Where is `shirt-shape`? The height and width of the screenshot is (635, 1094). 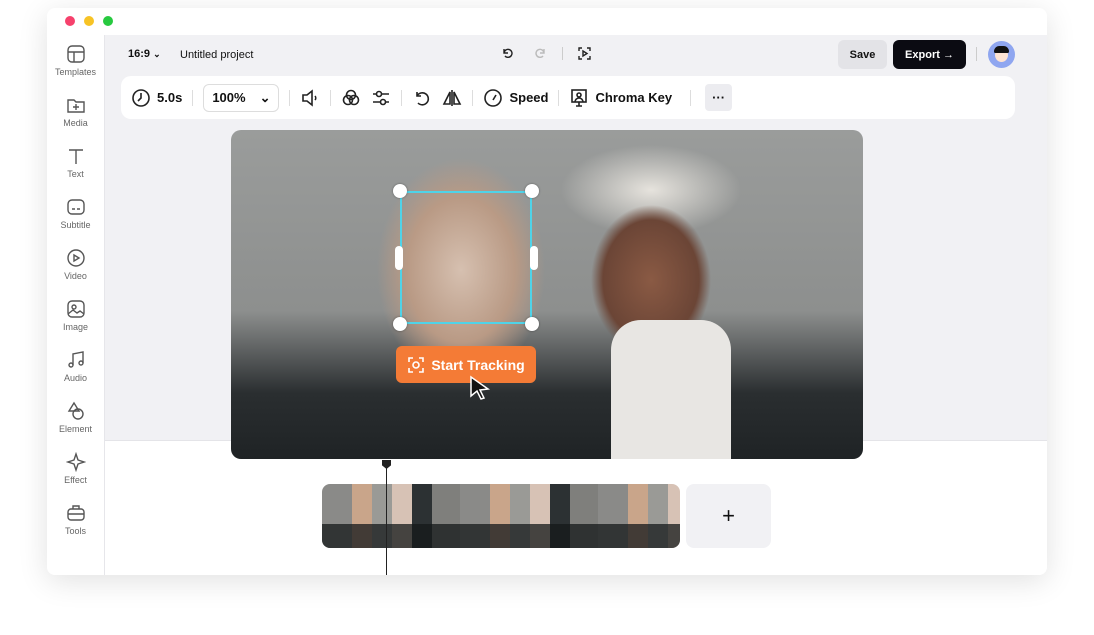
shirt-shape is located at coordinates (671, 389).